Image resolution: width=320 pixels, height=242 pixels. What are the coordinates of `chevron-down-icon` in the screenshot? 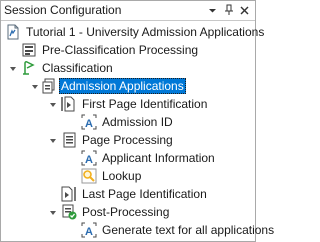 It's located at (212, 10).